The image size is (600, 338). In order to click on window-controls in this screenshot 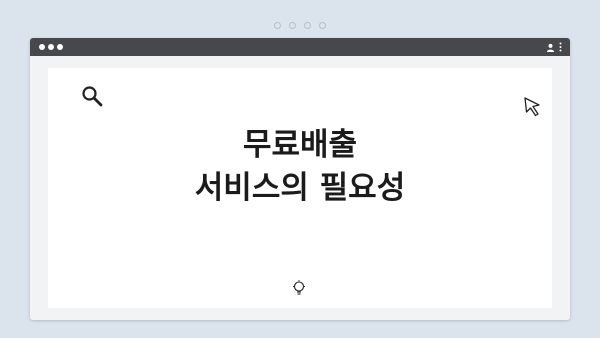, I will do `click(51, 47)`.